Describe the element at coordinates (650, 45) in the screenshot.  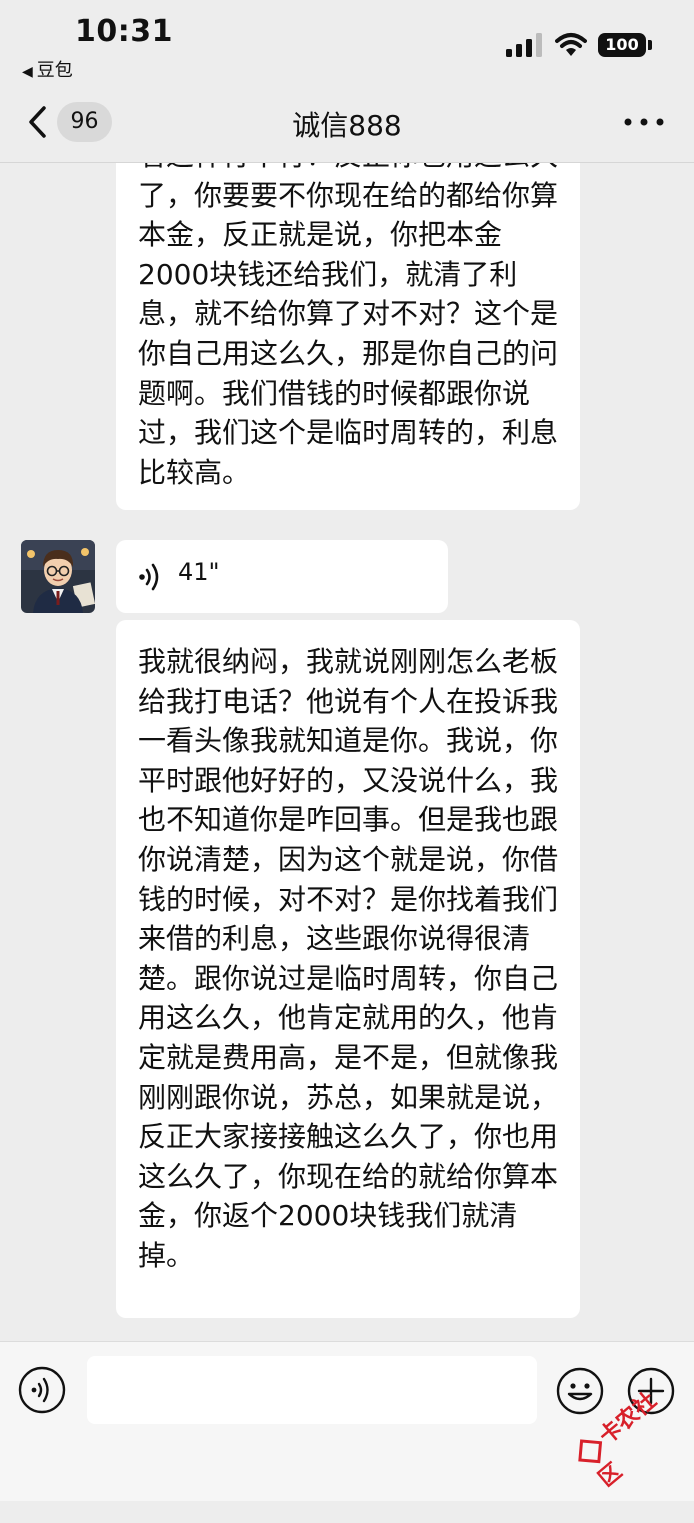
I see `battery-cap` at that location.